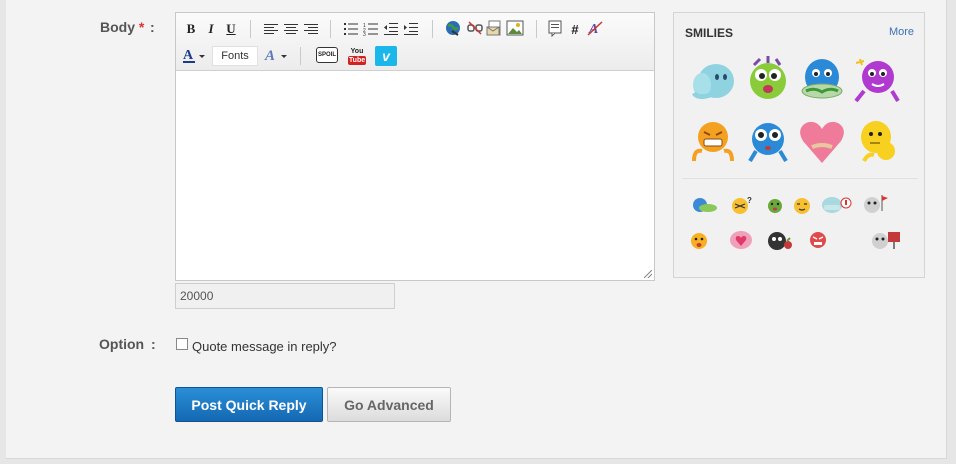 The width and height of the screenshot is (956, 464). I want to click on italic-button: I, so click(211, 29).